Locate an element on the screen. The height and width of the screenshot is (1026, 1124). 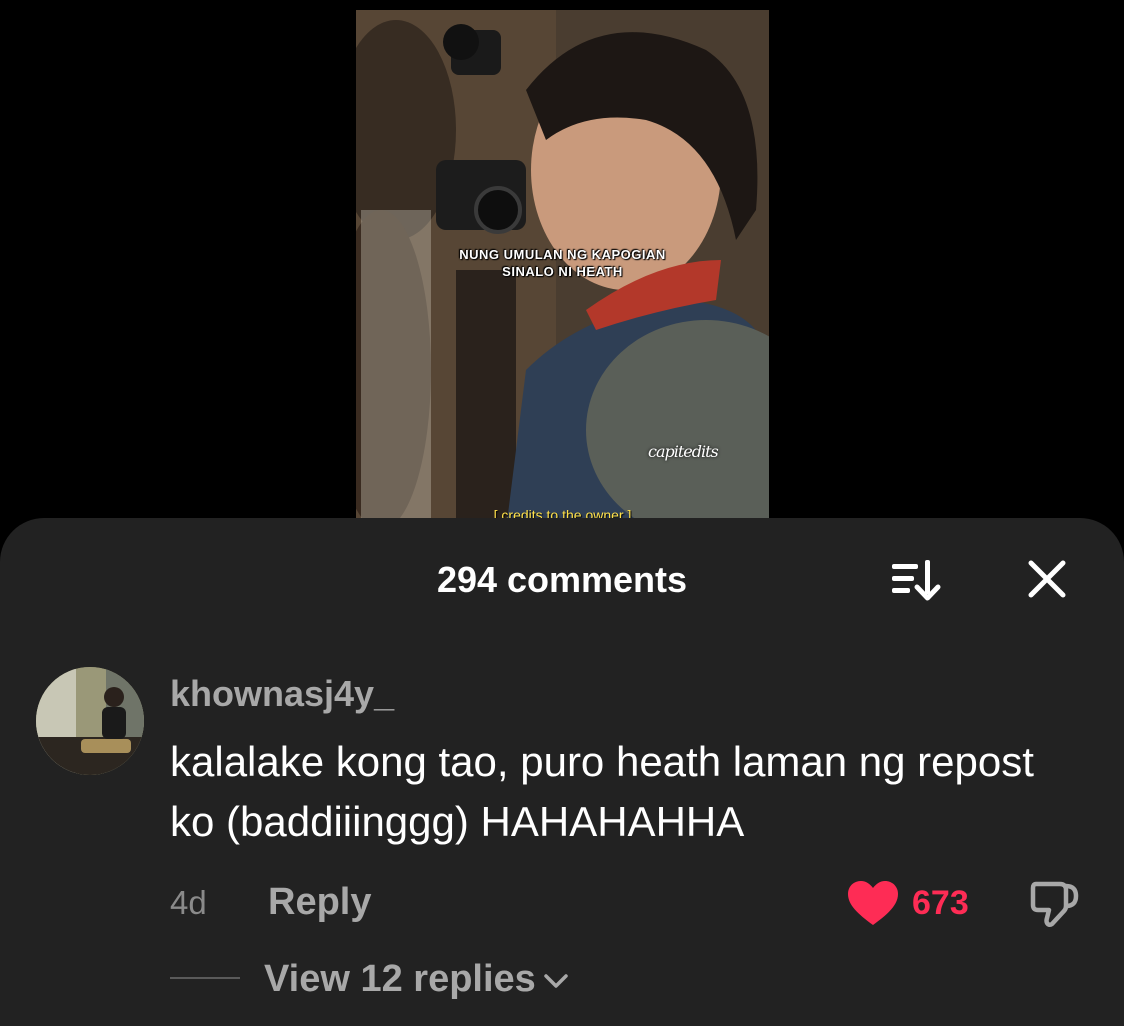
like-button: 673 is located at coordinates (907, 903).